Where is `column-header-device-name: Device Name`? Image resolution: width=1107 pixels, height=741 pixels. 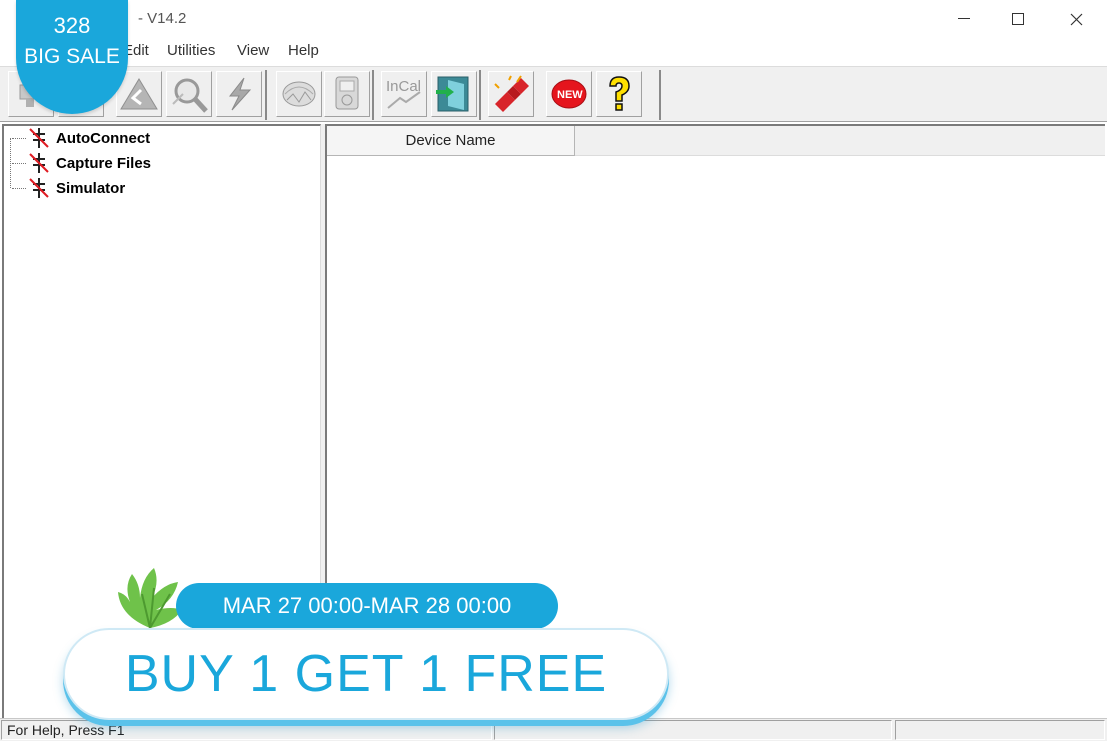 column-header-device-name: Device Name is located at coordinates (451, 141).